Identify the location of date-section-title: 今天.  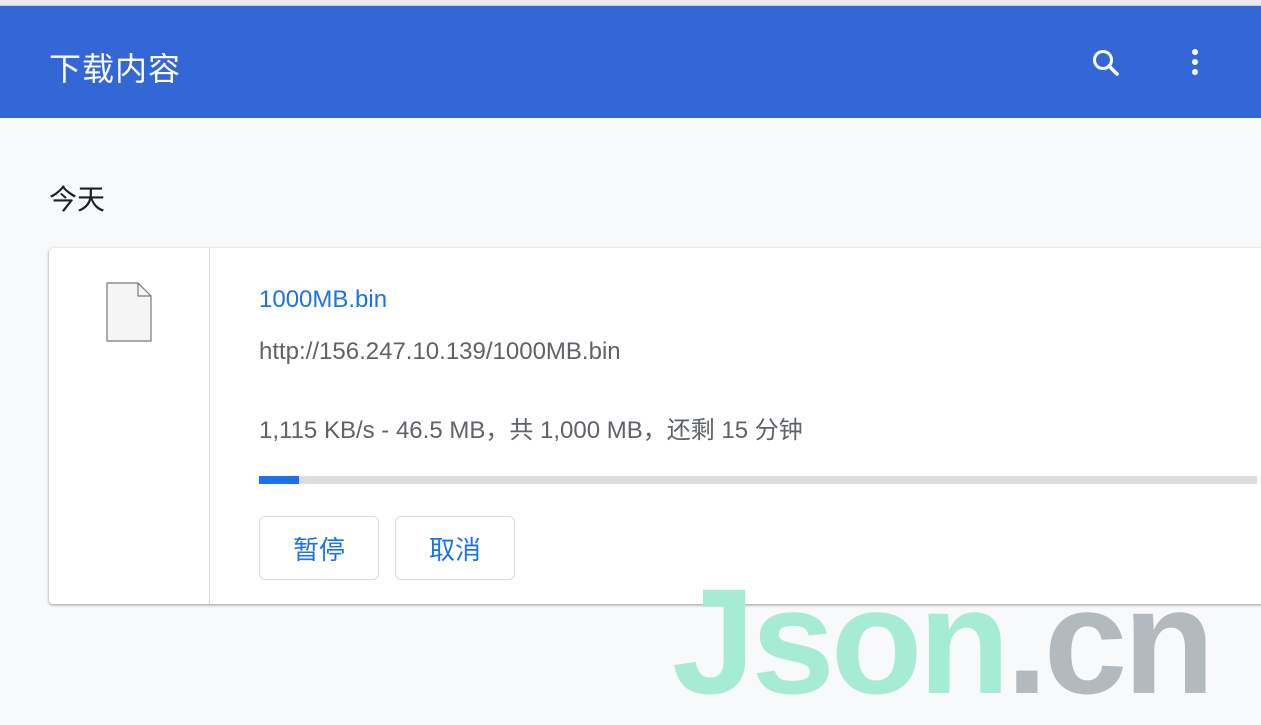
(77, 199).